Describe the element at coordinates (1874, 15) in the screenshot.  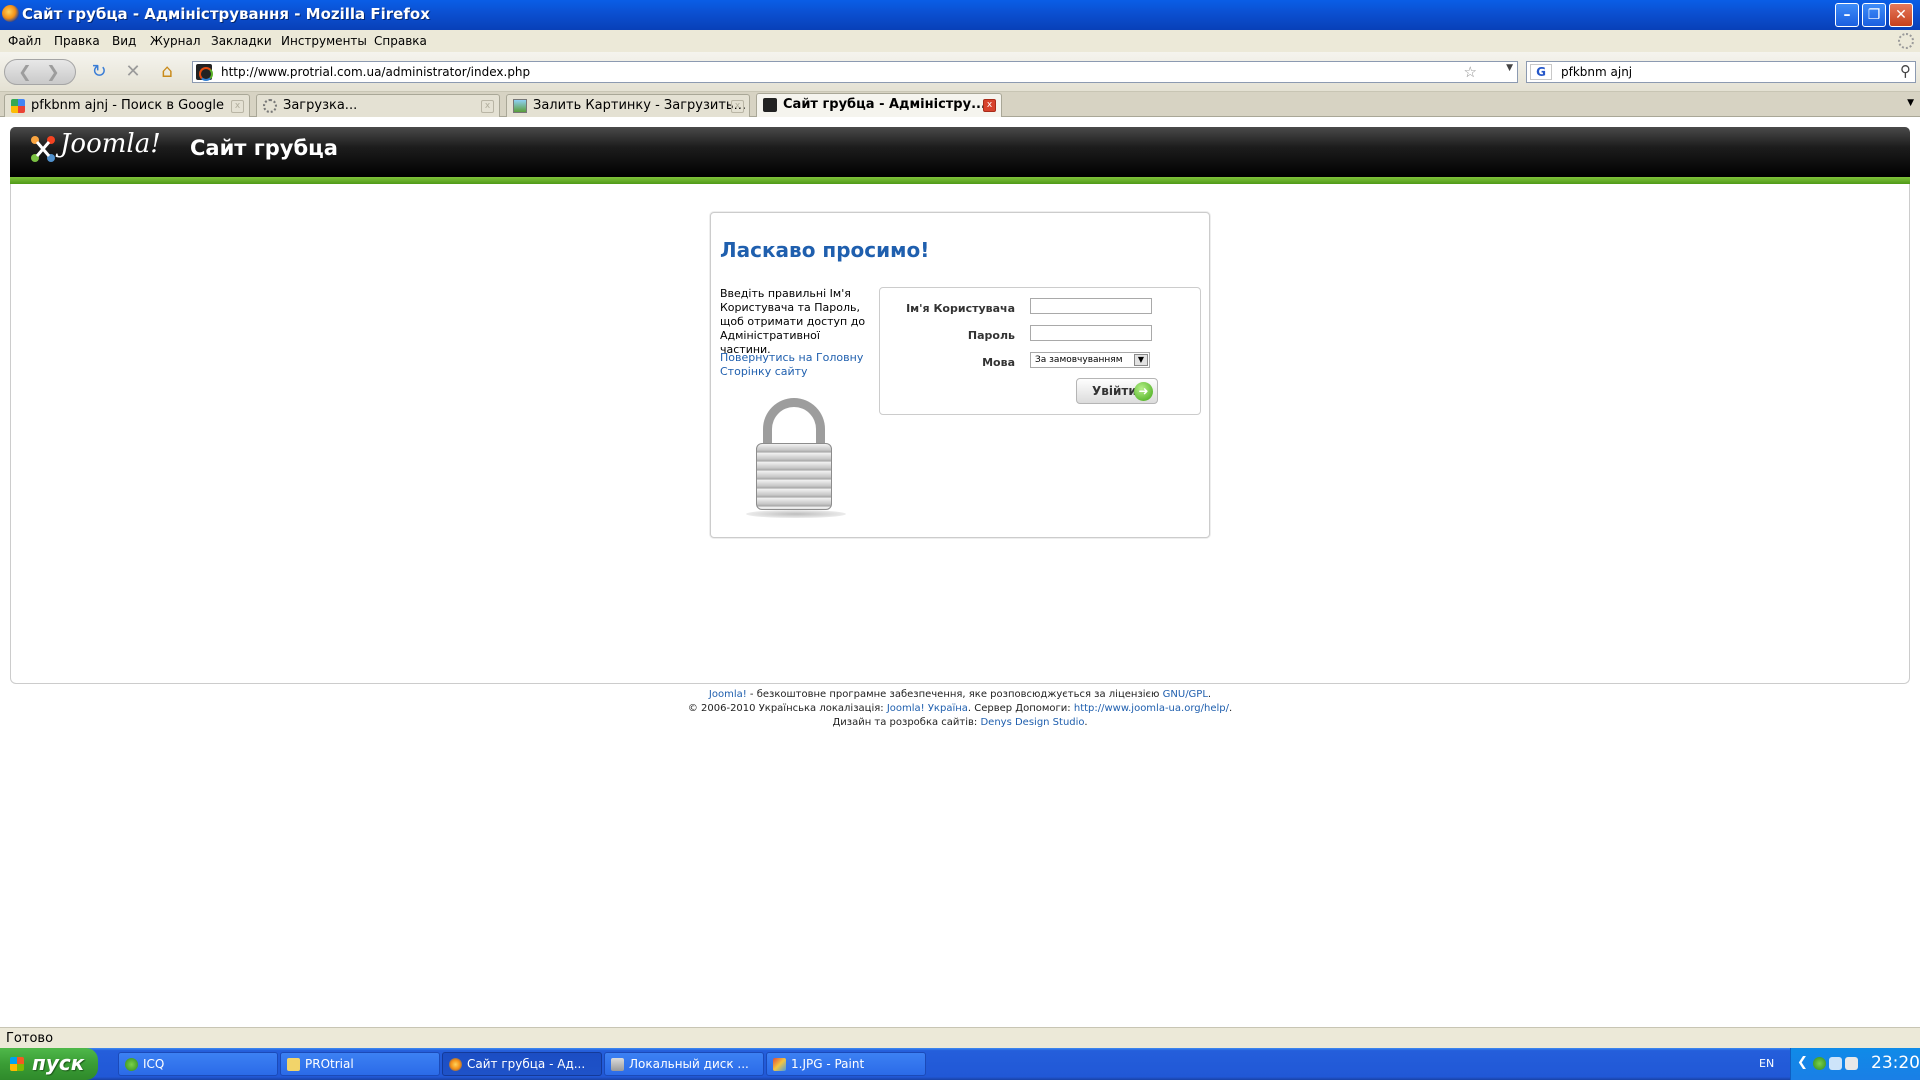
I see `maximize-button: ❐` at that location.